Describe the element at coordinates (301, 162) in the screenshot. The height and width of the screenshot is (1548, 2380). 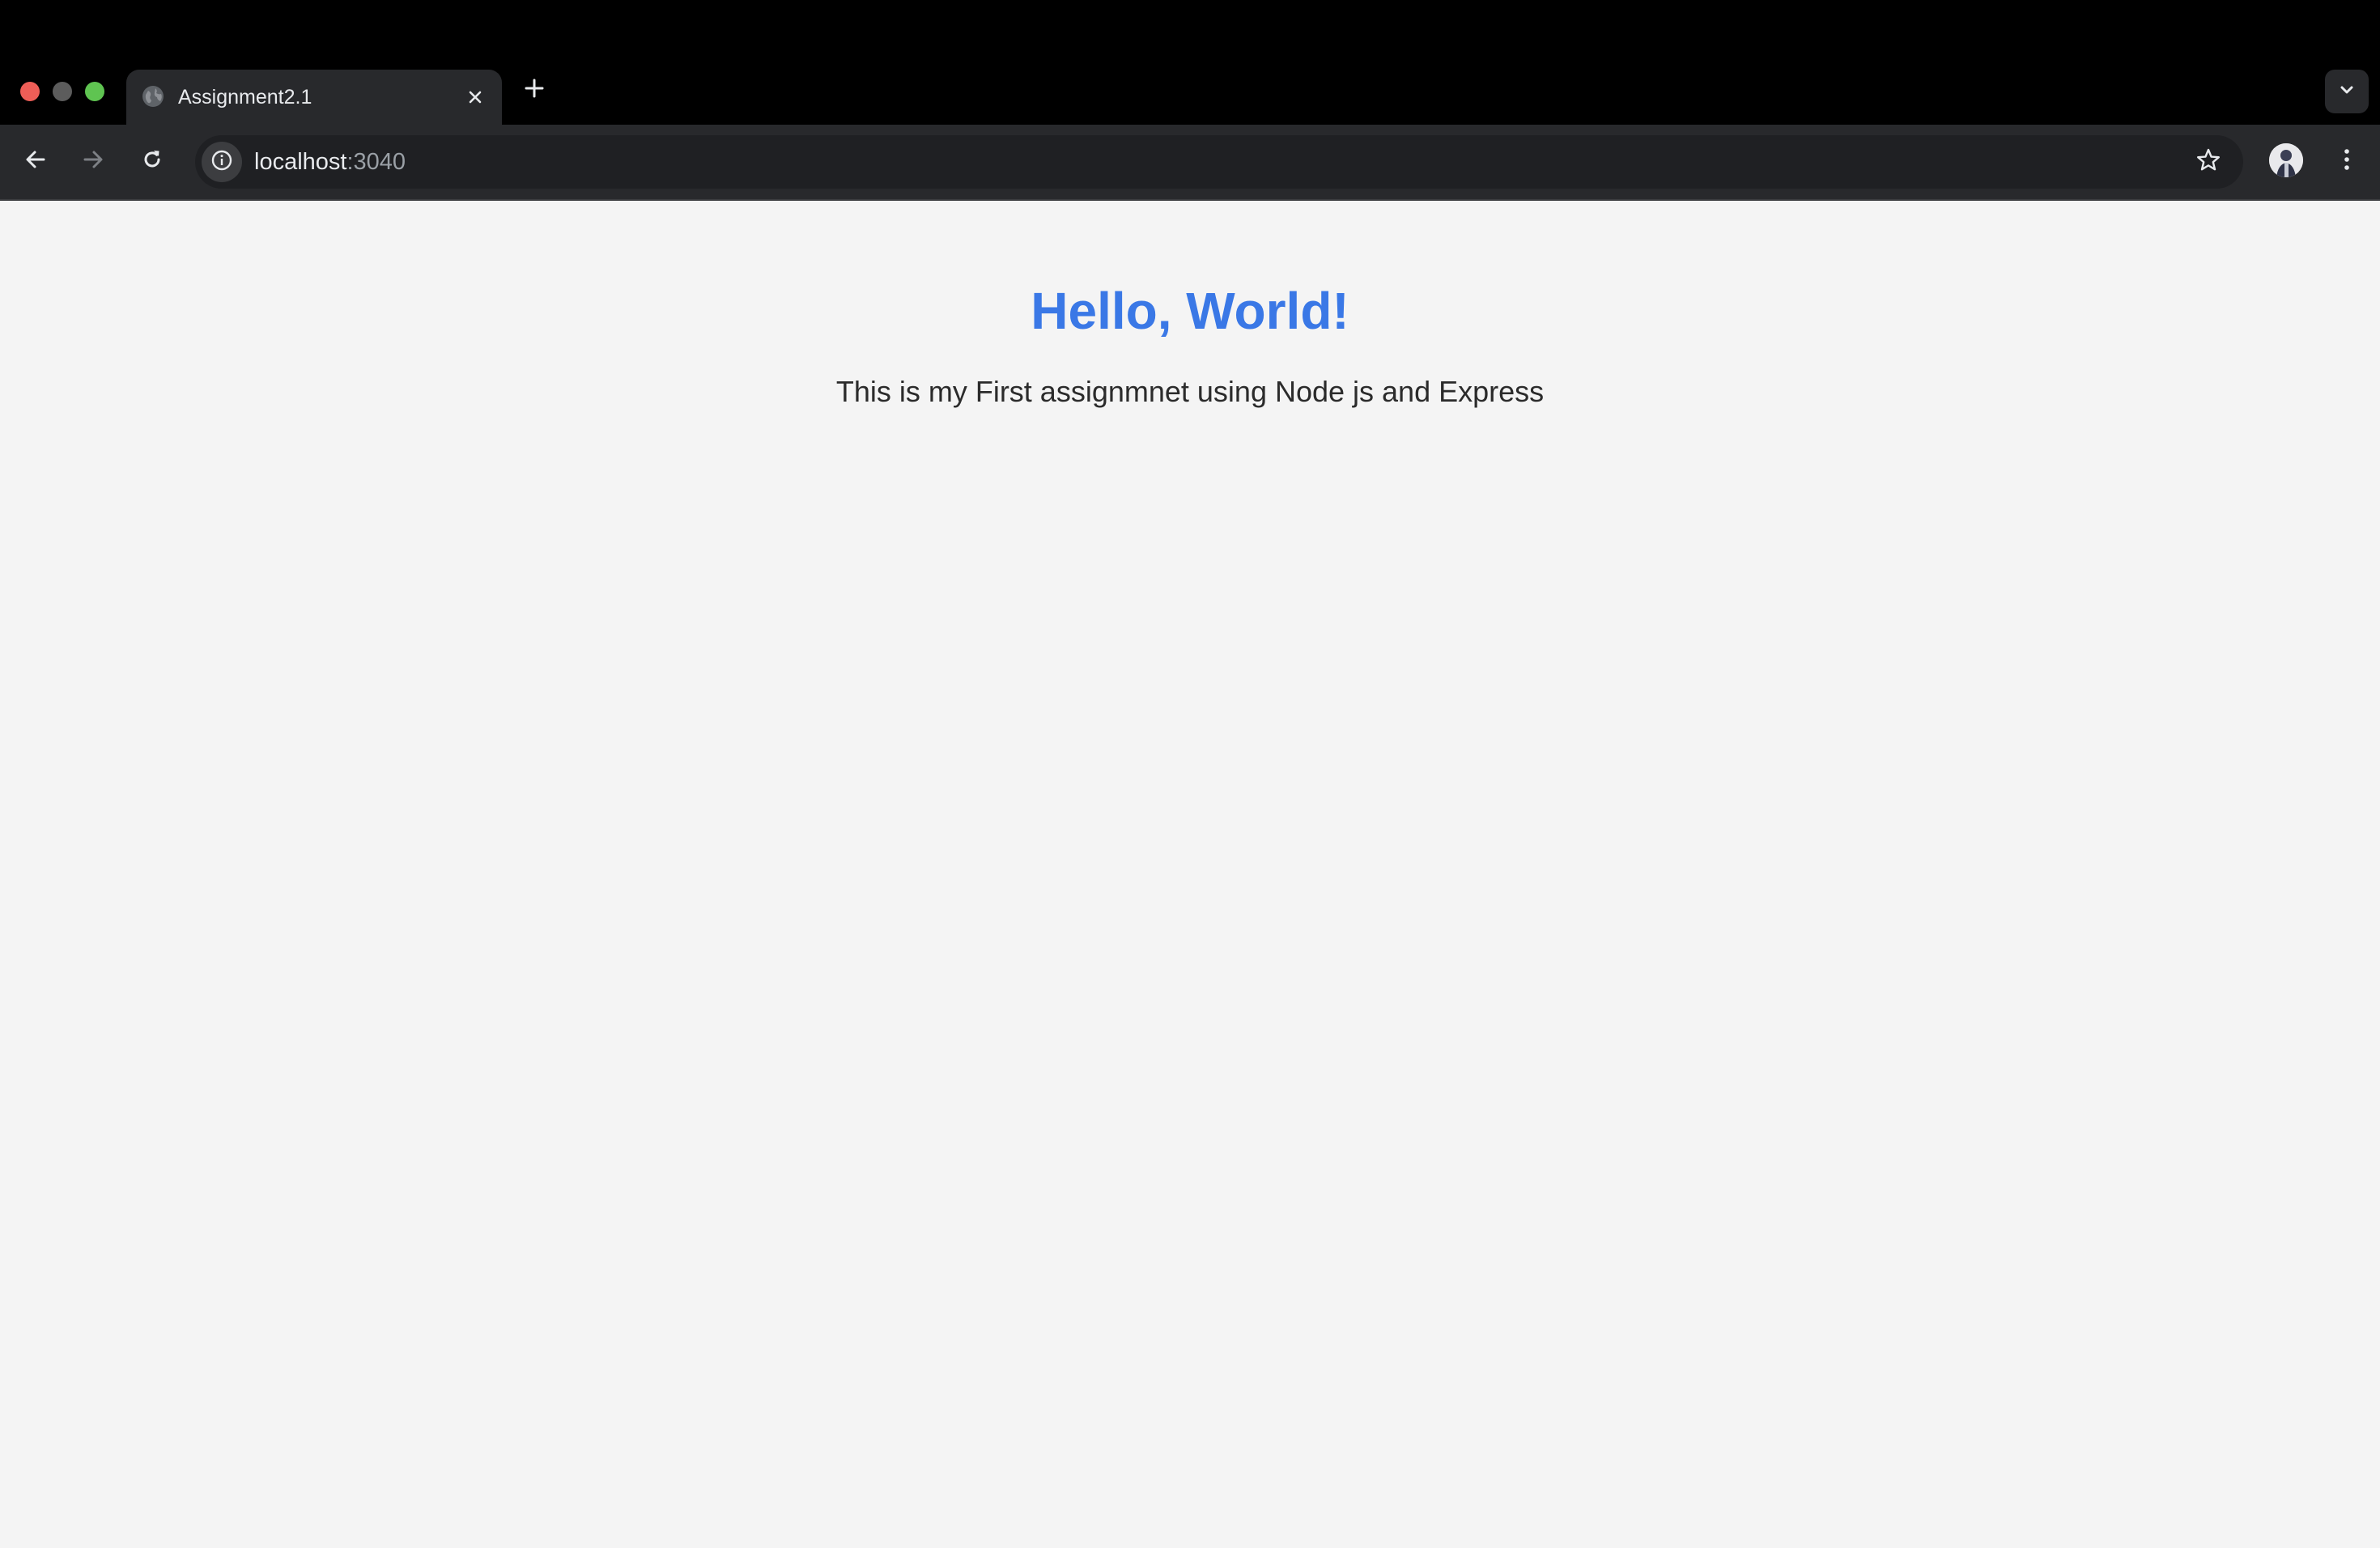
I see `url-host: localhost` at that location.